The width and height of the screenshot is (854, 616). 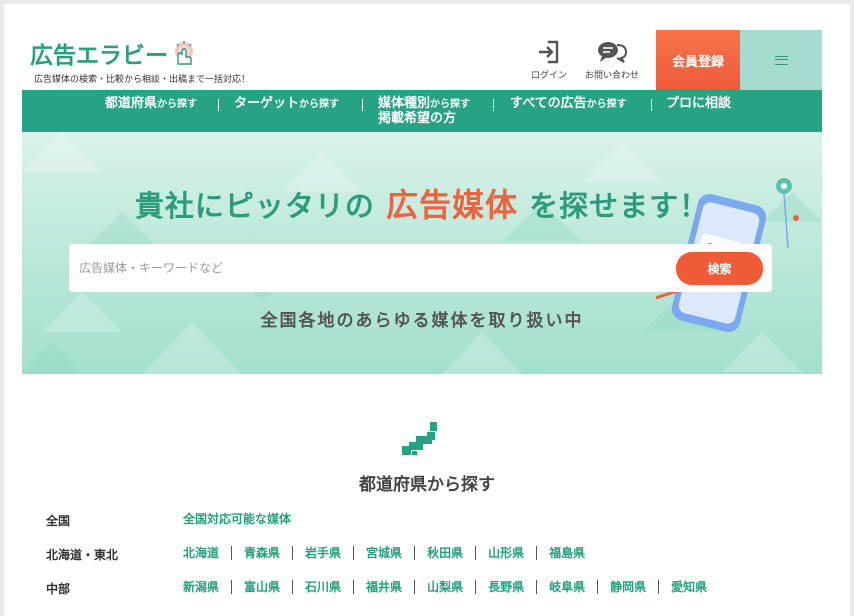 What do you see at coordinates (422, 321) in the screenshot?
I see `hero-subtitle: 全国各地のあらゆる媒体を取り扱い中` at bounding box center [422, 321].